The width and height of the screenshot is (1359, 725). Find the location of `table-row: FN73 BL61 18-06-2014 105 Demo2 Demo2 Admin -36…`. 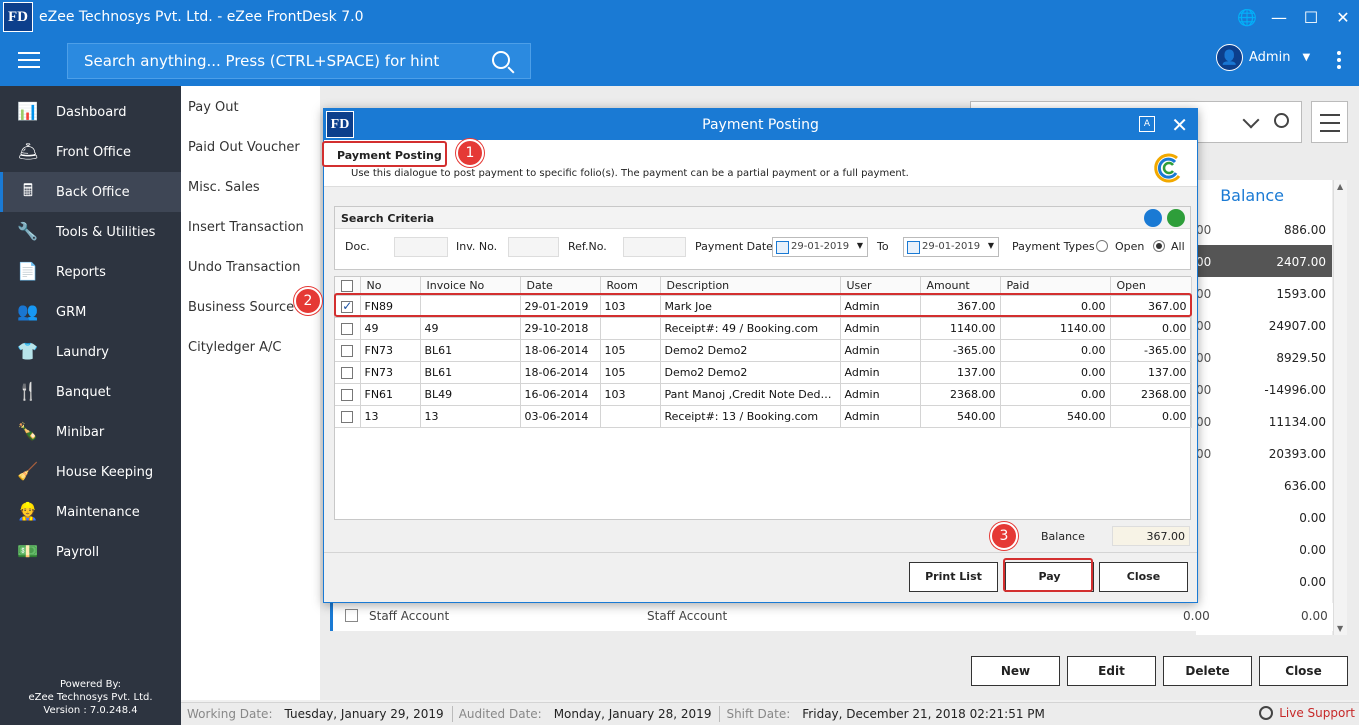

table-row: FN73 BL61 18-06-2014 105 Demo2 Demo2 Admin -36… is located at coordinates (763, 350).